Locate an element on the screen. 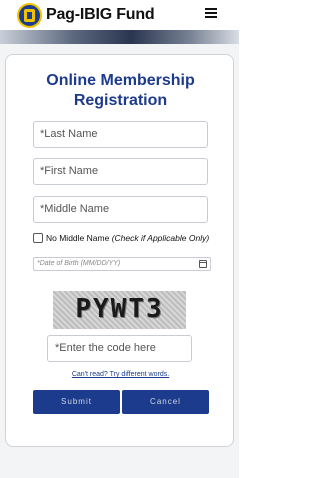 The width and height of the screenshot is (320, 478). captcha-text: PYWT3 is located at coordinates (119, 309).